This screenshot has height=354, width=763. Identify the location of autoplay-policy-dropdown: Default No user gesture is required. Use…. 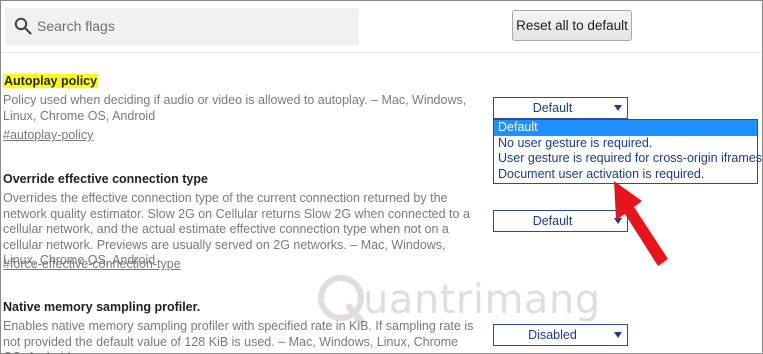
(627, 151).